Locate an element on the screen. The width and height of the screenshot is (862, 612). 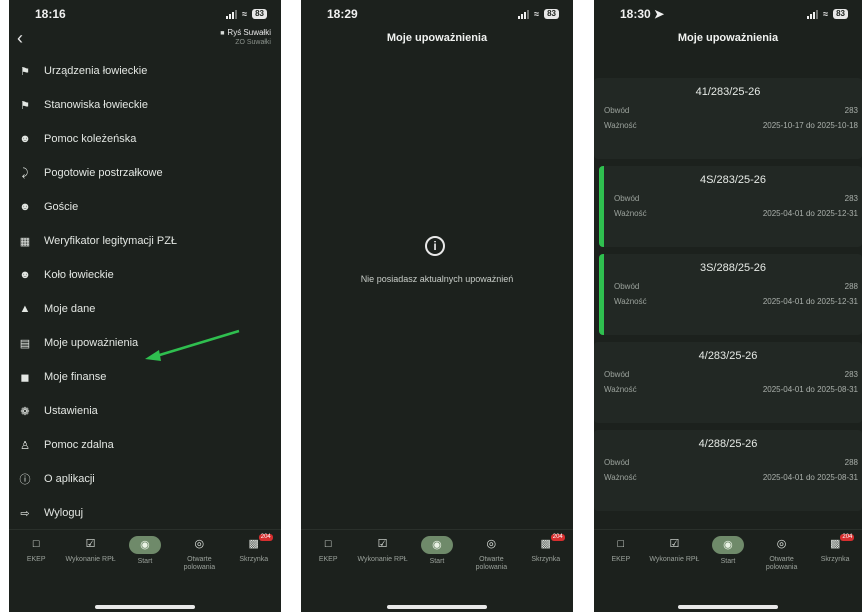
menu-item-weryfikator: ▦ Weryfikator legitymacji PZŁ is located at coordinates (145, 241).